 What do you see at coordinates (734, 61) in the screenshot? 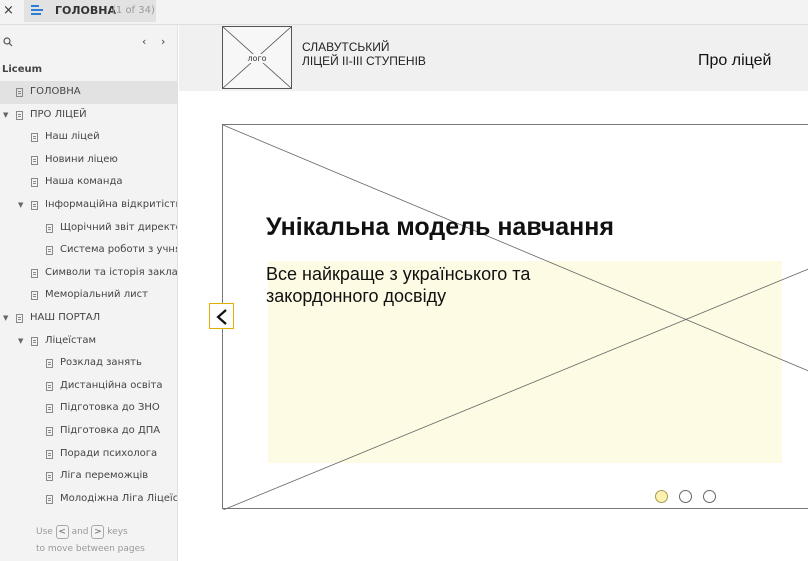
I see `nav-link-about: Про ліцей` at bounding box center [734, 61].